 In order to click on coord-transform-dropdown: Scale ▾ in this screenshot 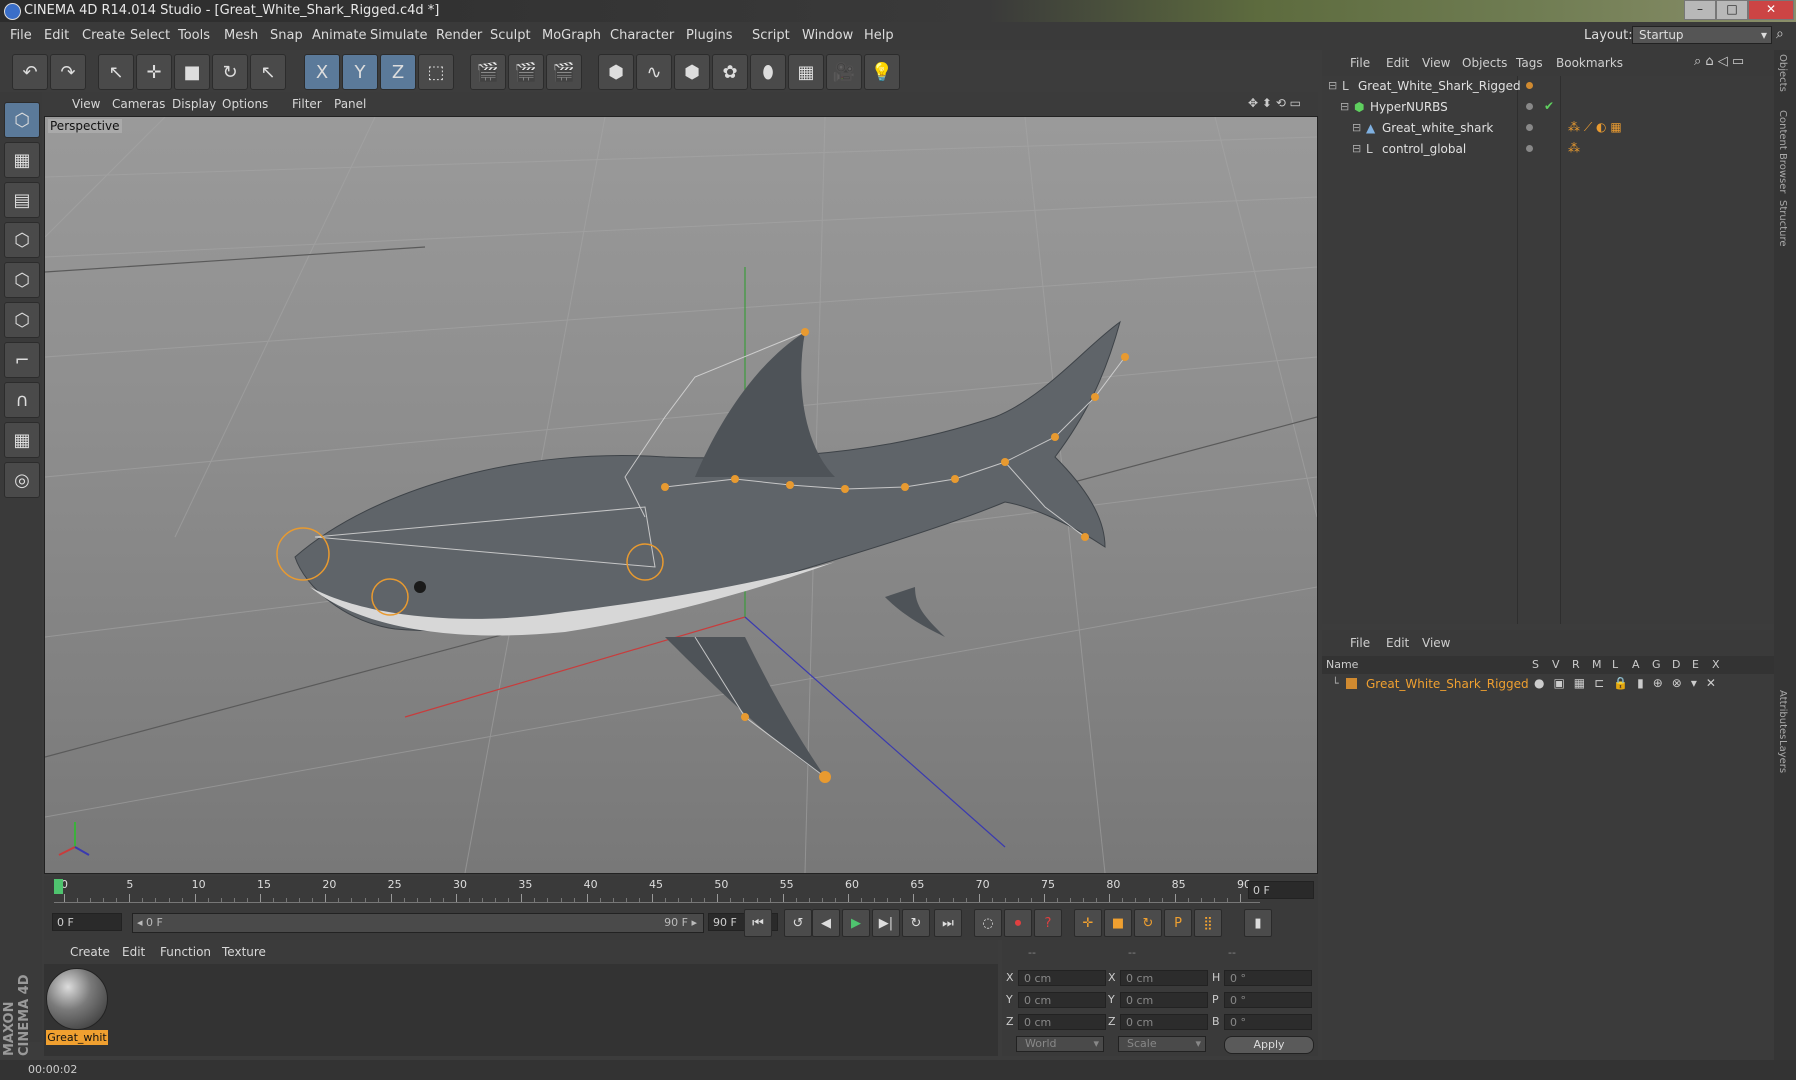, I will do `click(1162, 1044)`.